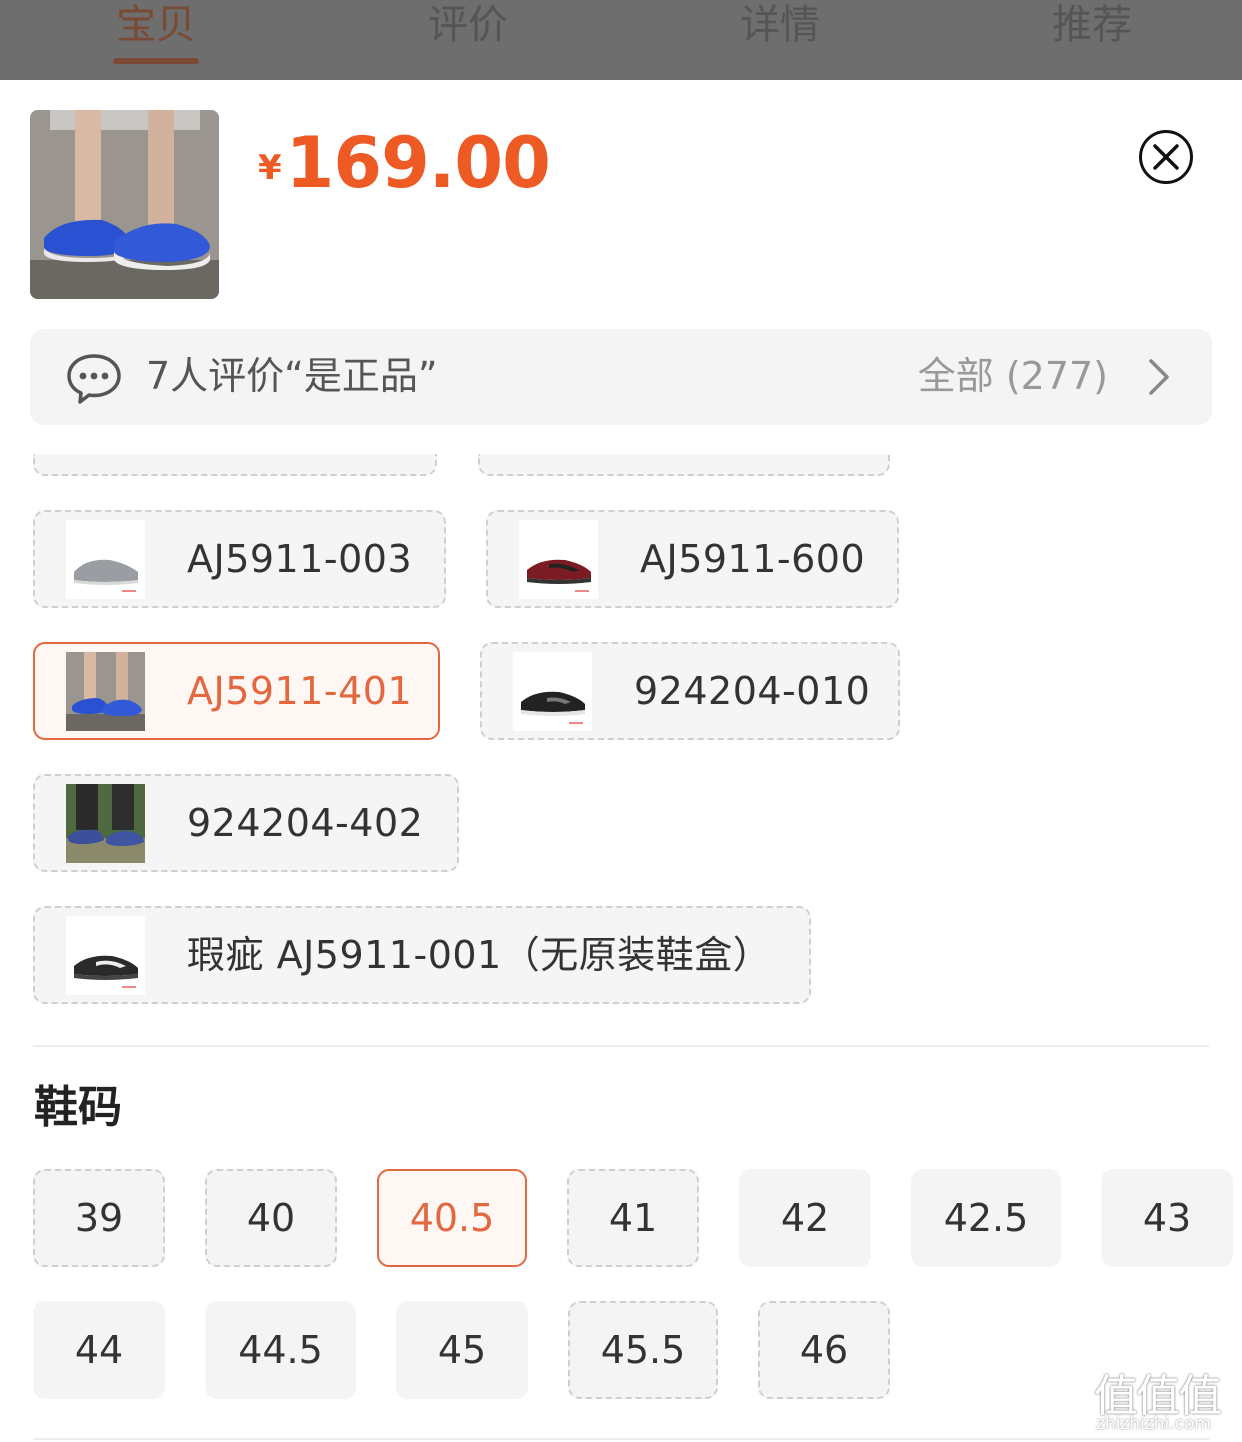 This screenshot has height=1442, width=1242. Describe the element at coordinates (292, 376) in the screenshot. I see `review-summary-text: 7人评价“是正品”` at that location.